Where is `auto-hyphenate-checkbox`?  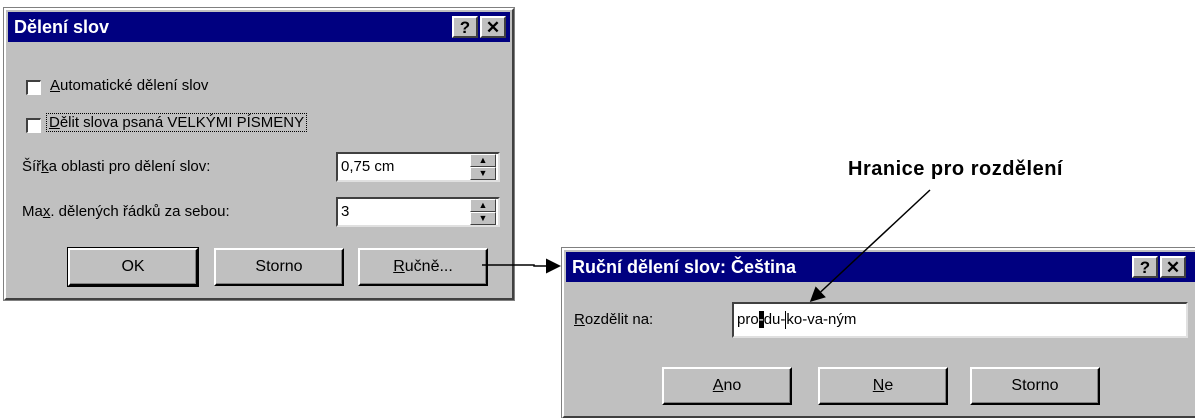 auto-hyphenate-checkbox is located at coordinates (33, 87).